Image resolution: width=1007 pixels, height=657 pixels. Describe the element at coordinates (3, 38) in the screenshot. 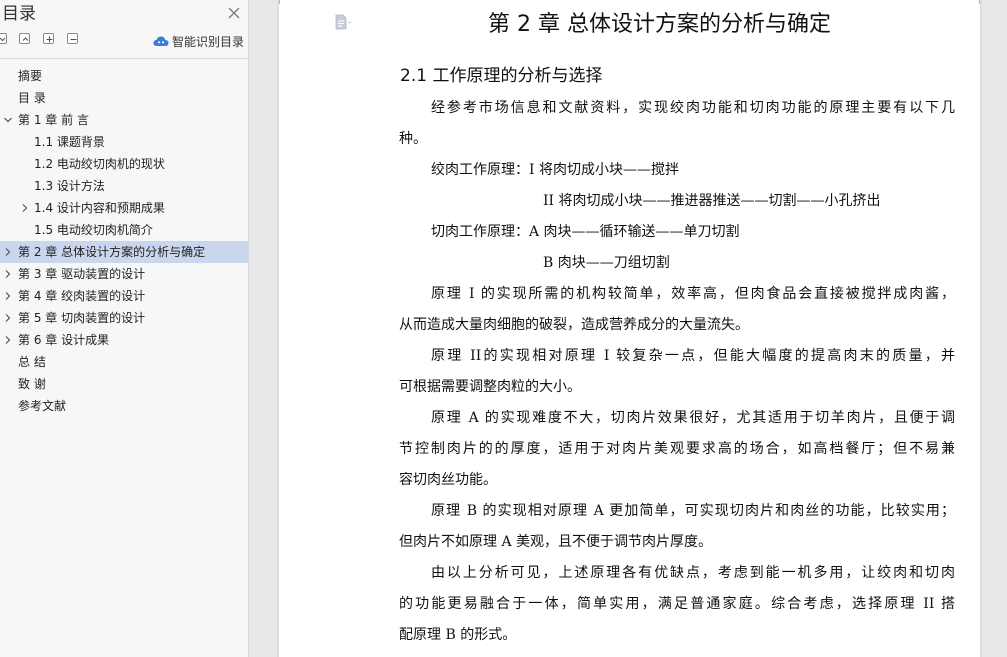

I see `collapse-all-icon` at that location.